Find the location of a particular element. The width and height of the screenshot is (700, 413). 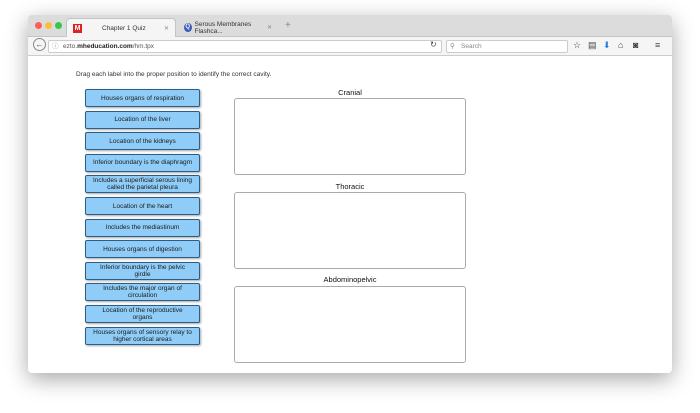

draggable-label: Inferior boundary is the diaphragm is located at coordinates (142, 162).